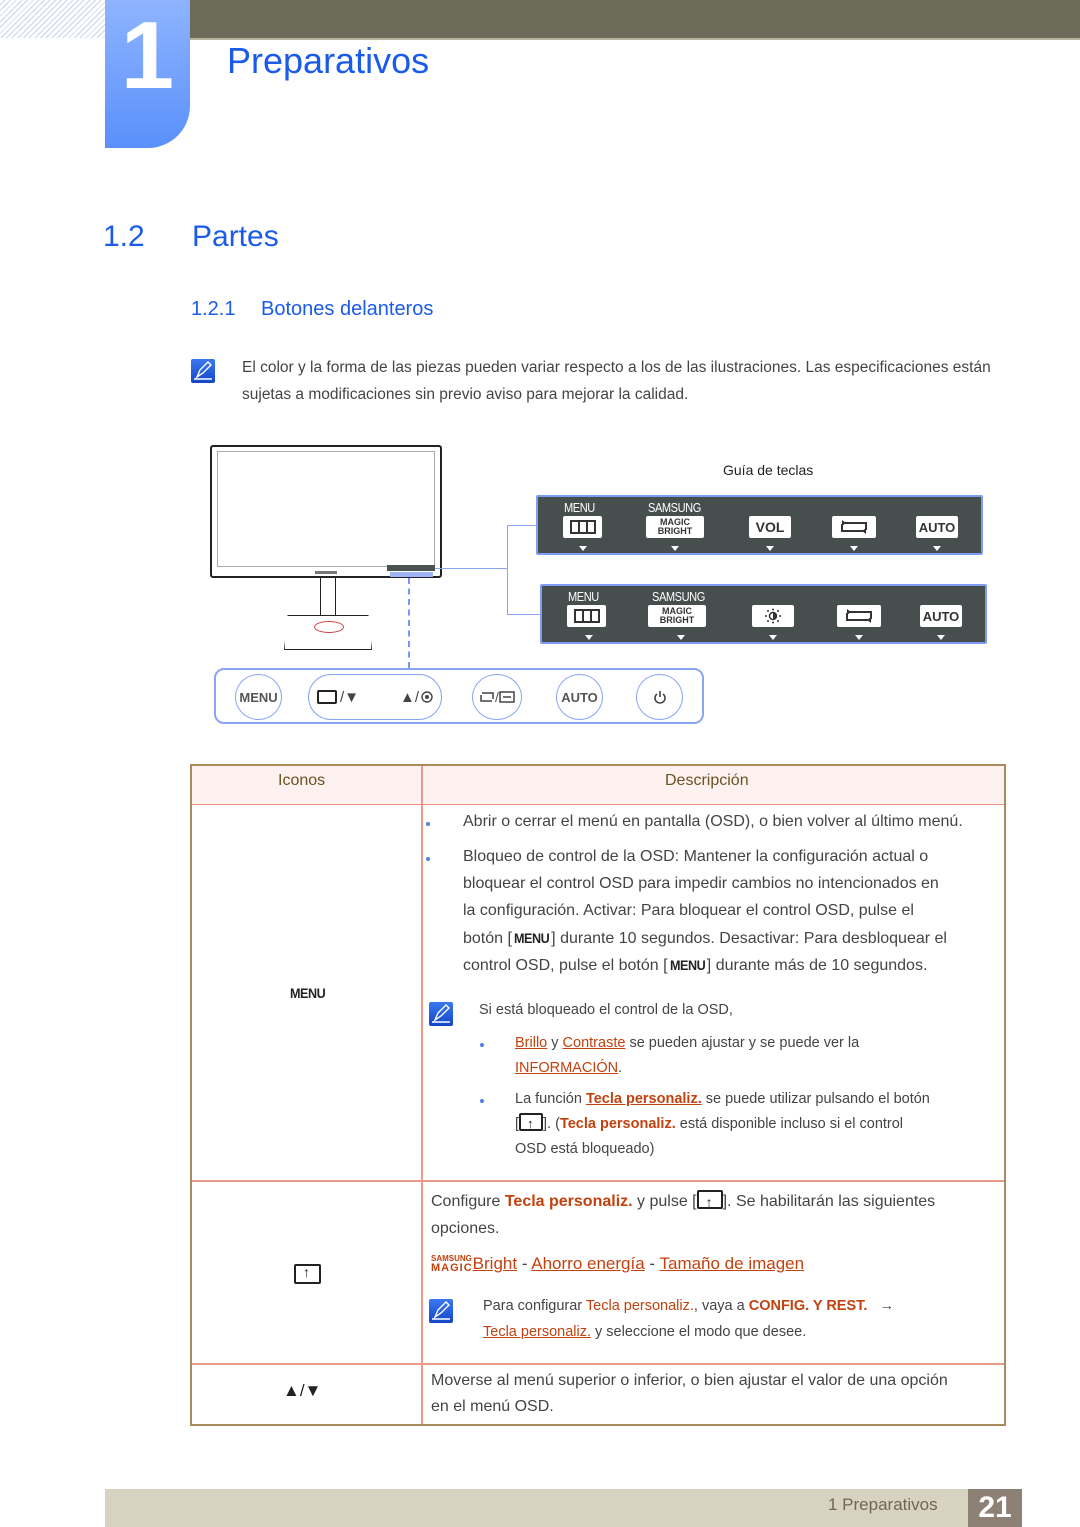 The height and width of the screenshot is (1527, 1080). What do you see at coordinates (329, 627) in the screenshot?
I see `monitor-stand-pivot` at bounding box center [329, 627].